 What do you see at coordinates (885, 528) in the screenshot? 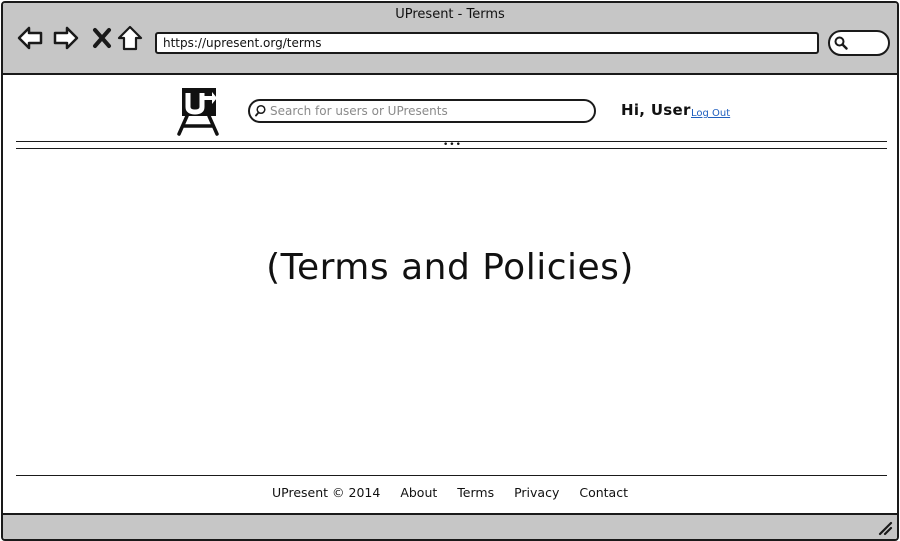
I see `resize-handle-icon` at bounding box center [885, 528].